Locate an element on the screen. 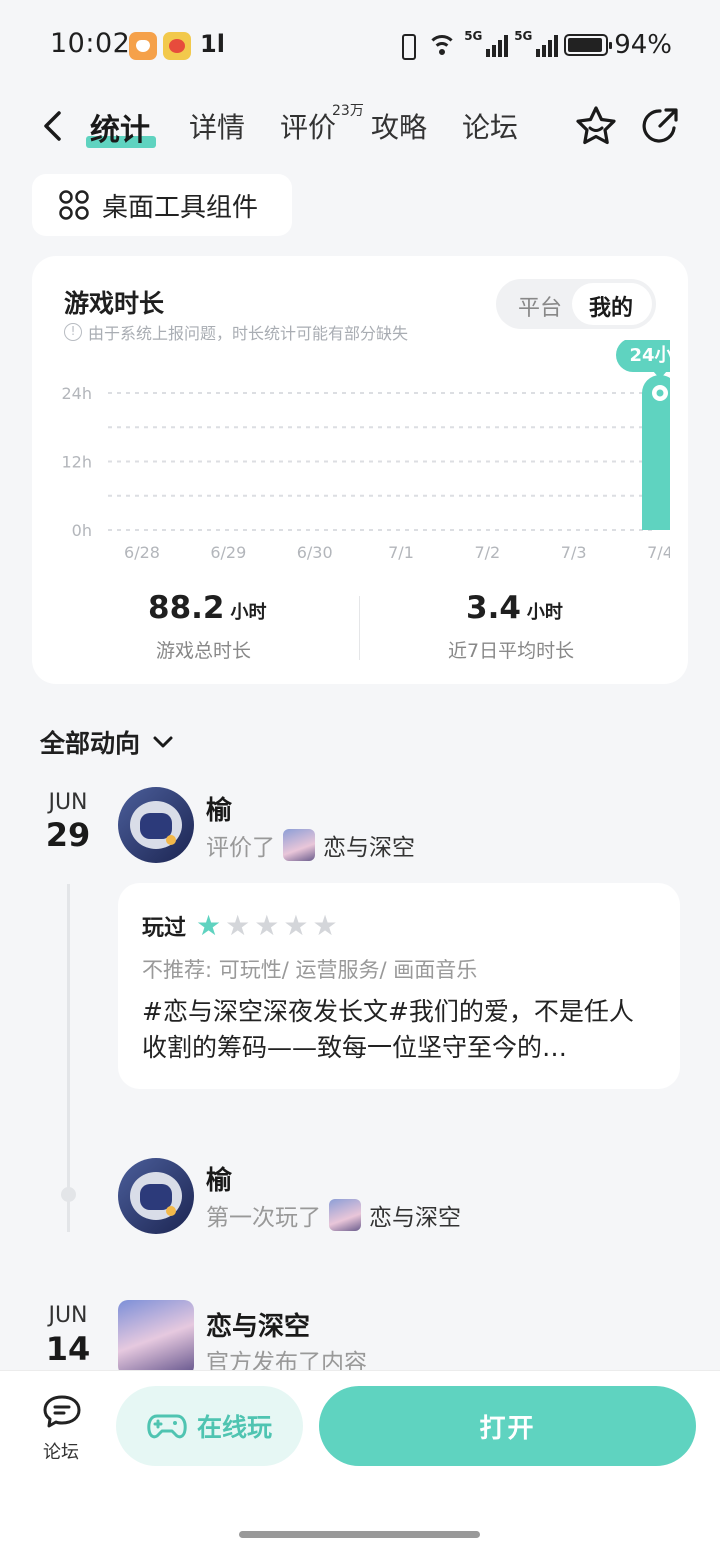 The image size is (720, 1558). widget-grid-icon is located at coordinates (74, 205).